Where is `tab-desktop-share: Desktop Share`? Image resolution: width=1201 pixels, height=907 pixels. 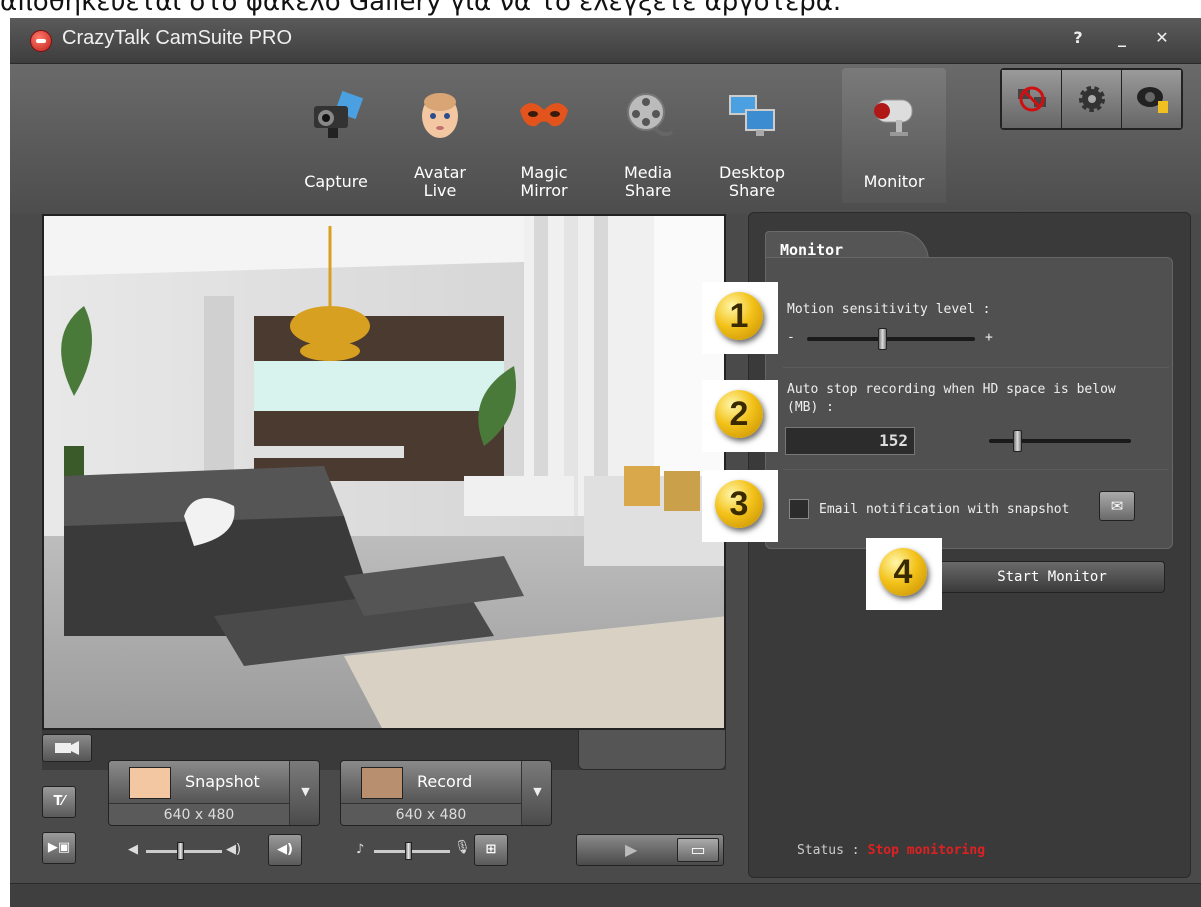
tab-desktop-share: Desktop Share is located at coordinates (752, 135).